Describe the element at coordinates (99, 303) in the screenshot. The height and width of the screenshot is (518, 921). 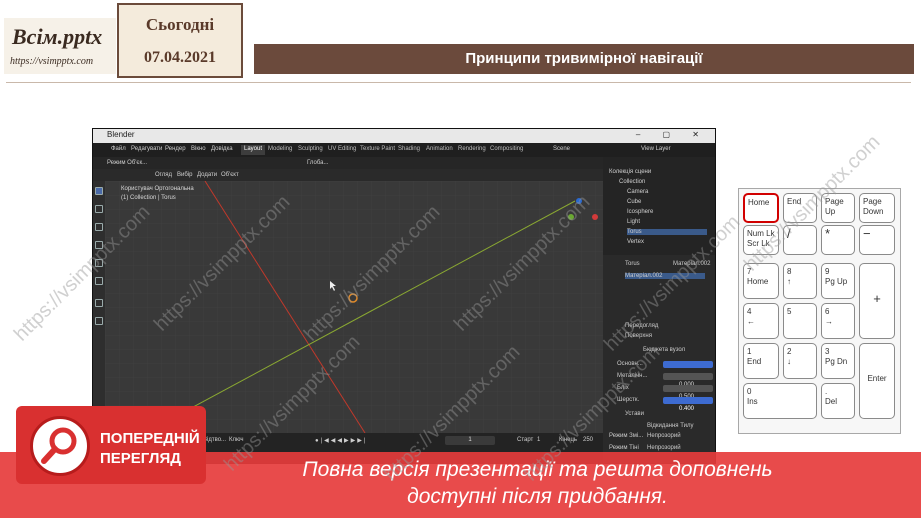
I see `annotate-tool-icon` at that location.